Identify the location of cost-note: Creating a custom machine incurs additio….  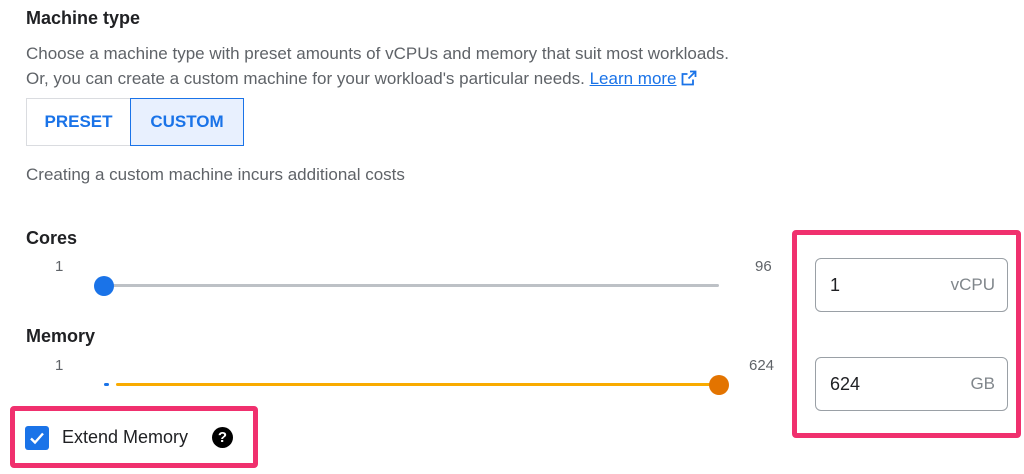
(215, 174).